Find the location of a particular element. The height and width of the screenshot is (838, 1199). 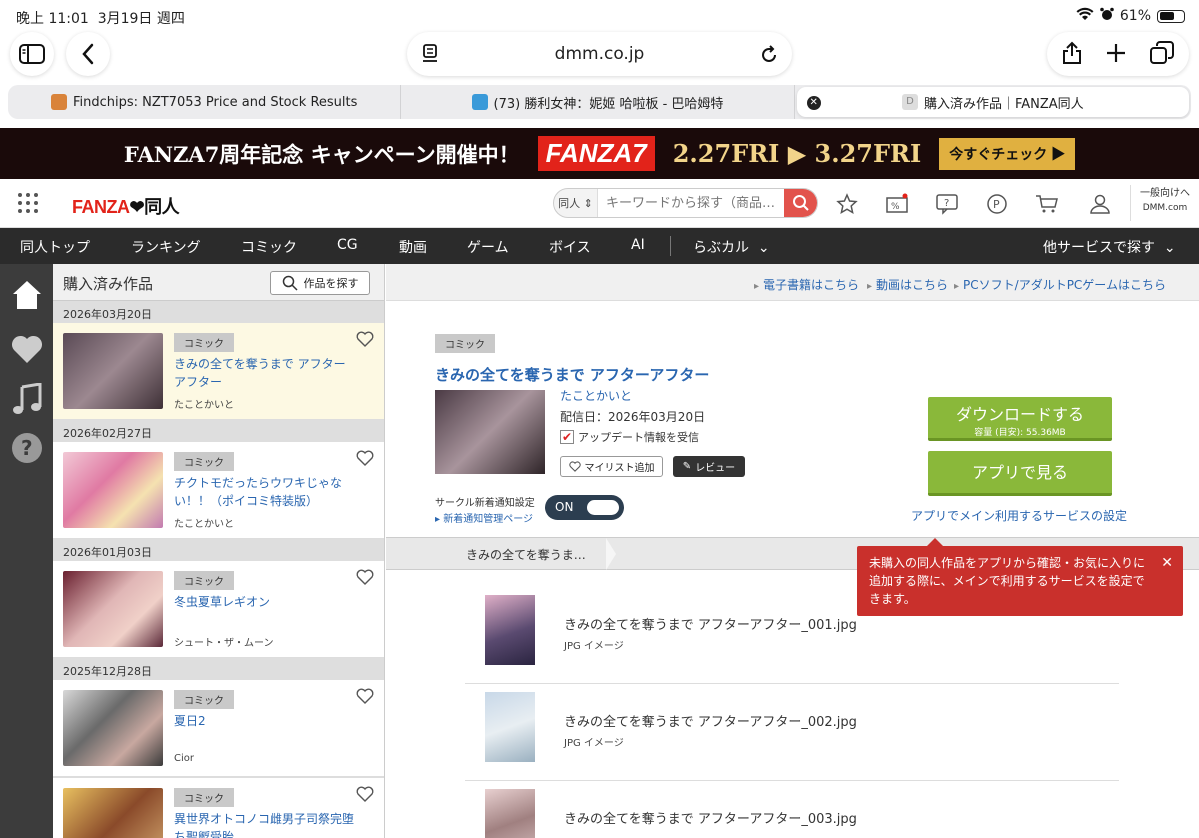

search-input is located at coordinates (691, 203).